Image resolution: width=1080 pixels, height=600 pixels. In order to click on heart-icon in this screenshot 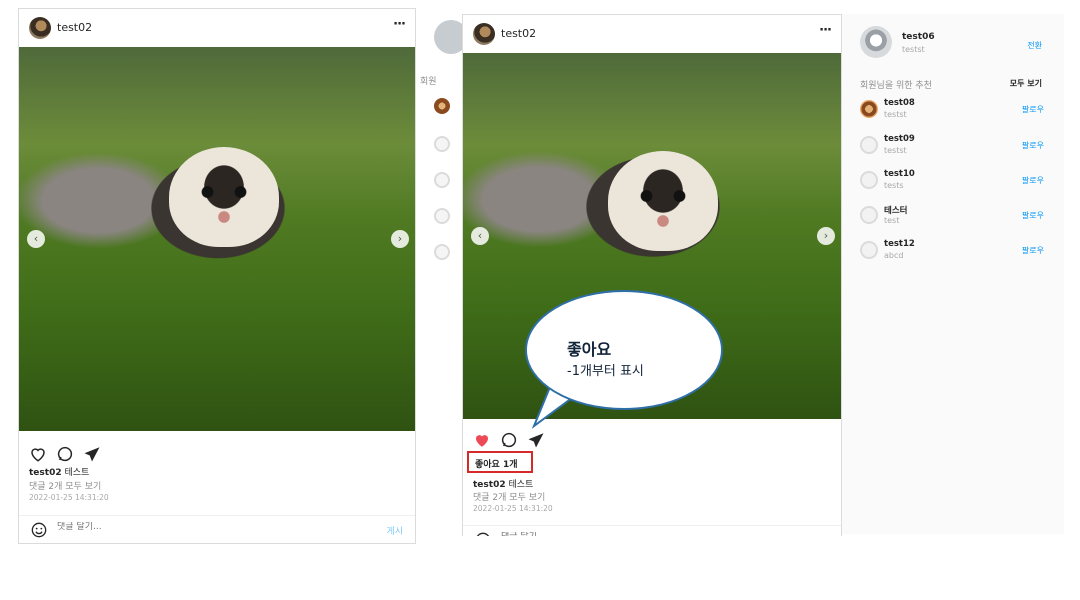, I will do `click(38, 454)`.